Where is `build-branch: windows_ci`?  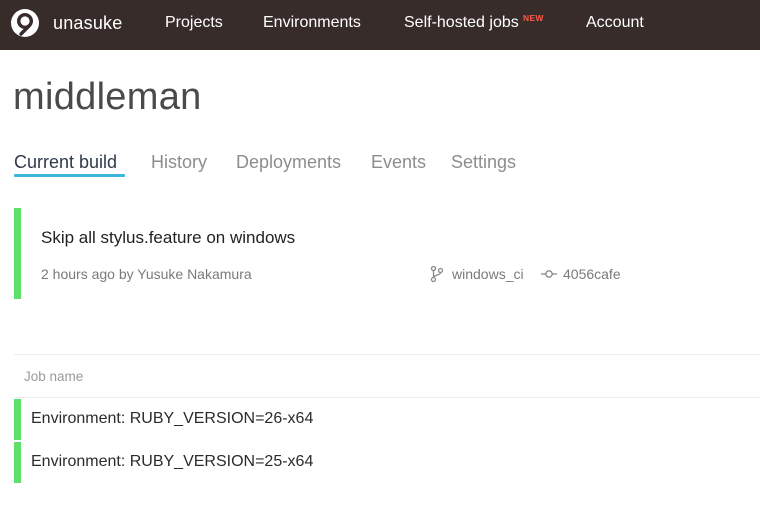
build-branch: windows_ci is located at coordinates (488, 274).